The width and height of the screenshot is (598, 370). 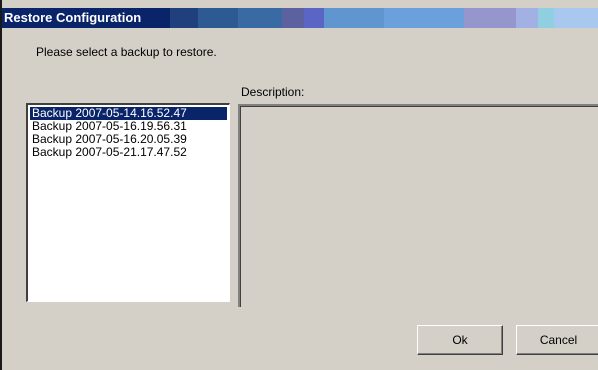 I want to click on instruction-text: Please select a backup to restore., so click(x=126, y=52).